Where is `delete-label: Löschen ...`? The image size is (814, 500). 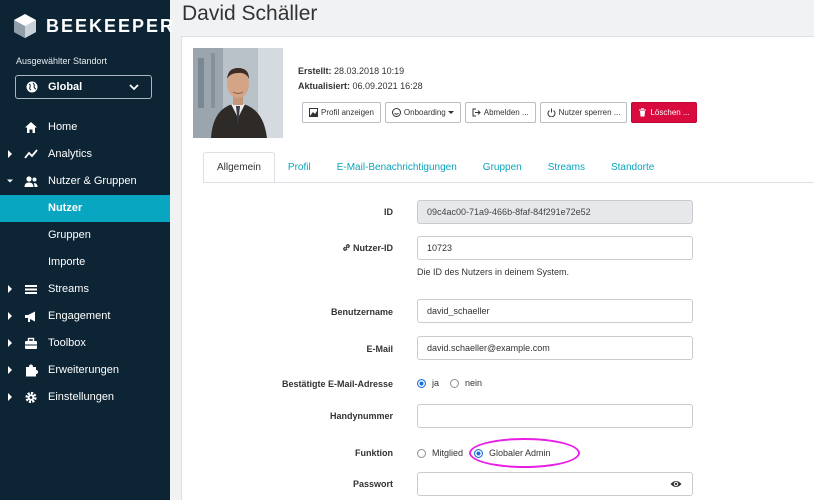
delete-label: Löschen ... is located at coordinates (670, 112).